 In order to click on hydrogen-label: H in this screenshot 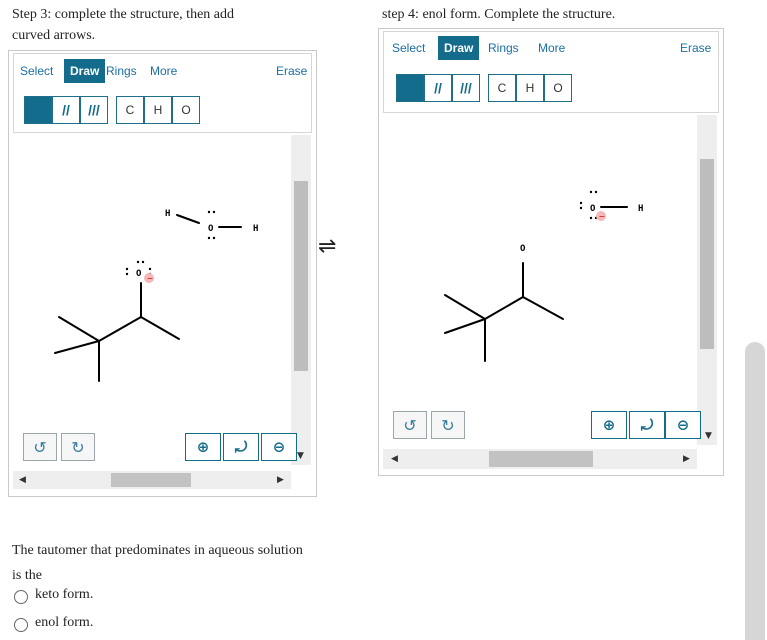, I will do `click(167, 214)`.